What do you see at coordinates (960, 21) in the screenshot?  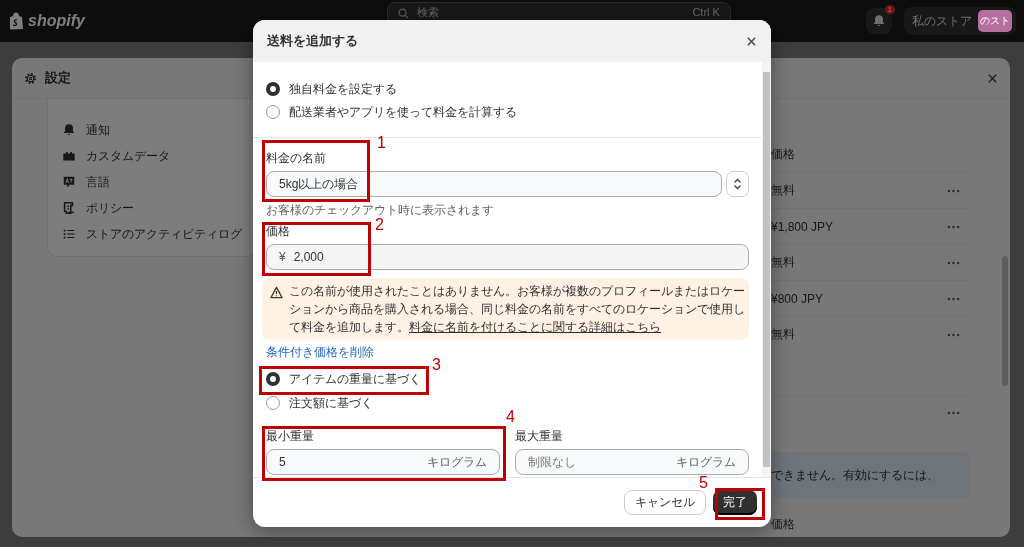 I see `store-menu-button: 私のストア のスト` at bounding box center [960, 21].